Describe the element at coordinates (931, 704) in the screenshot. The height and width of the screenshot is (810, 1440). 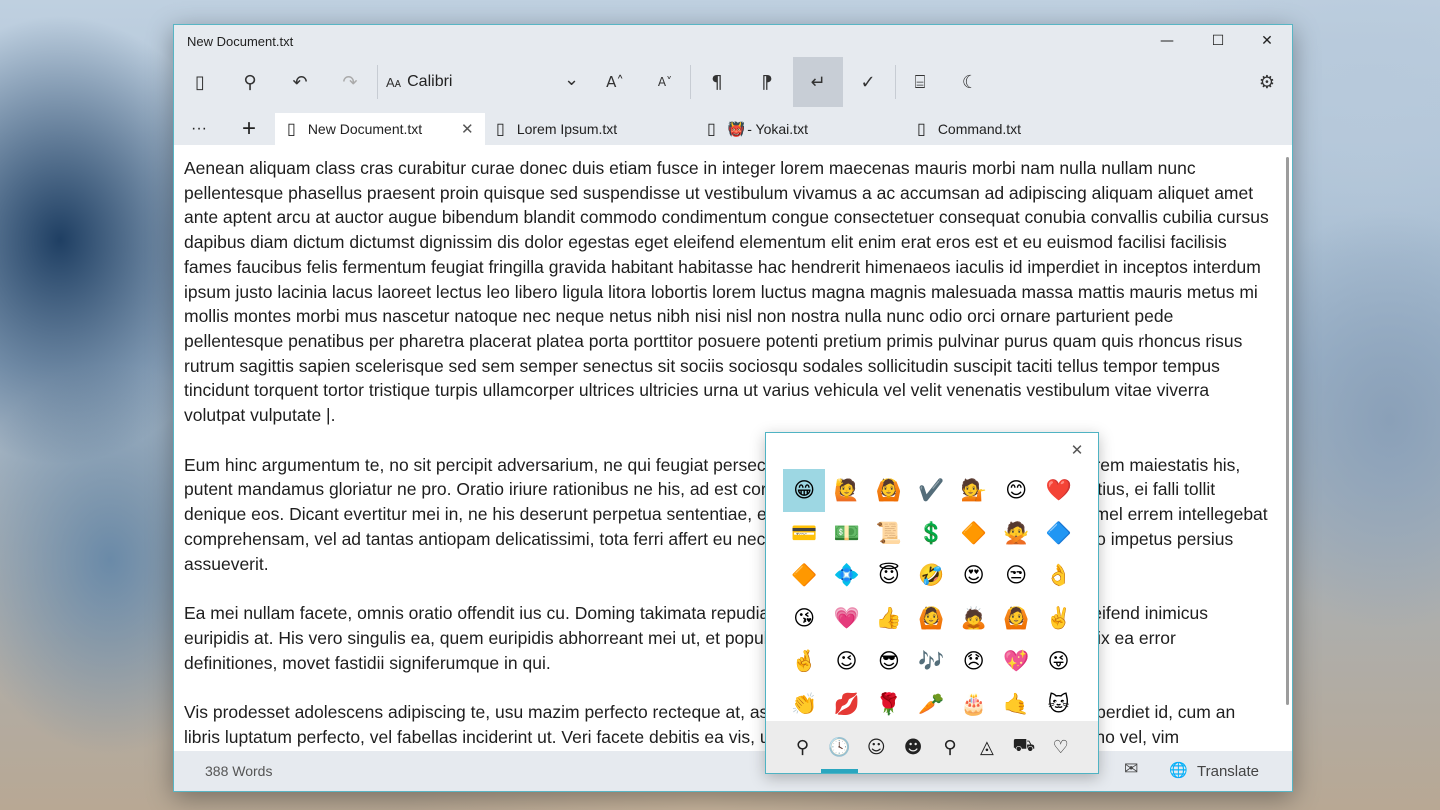
I see `emoji-button: 🥕` at that location.